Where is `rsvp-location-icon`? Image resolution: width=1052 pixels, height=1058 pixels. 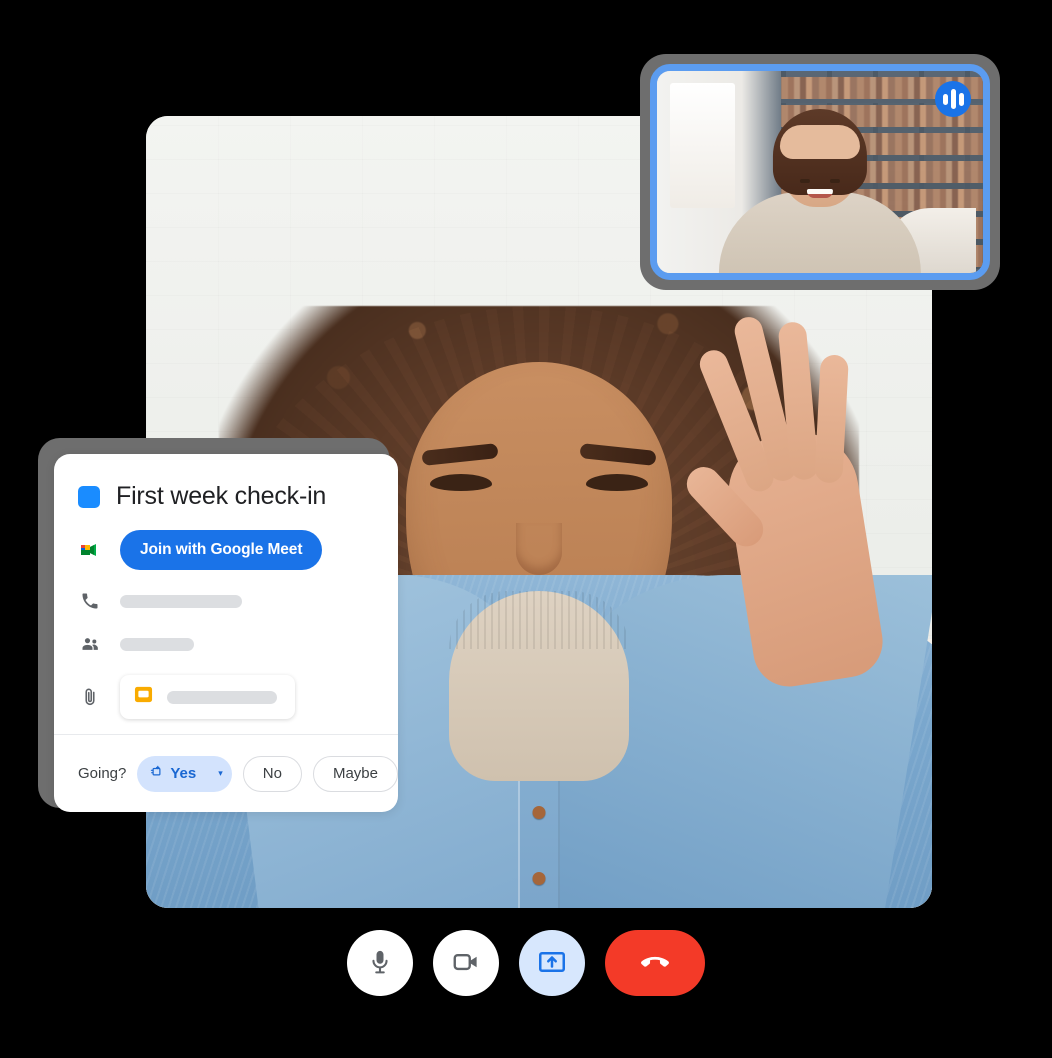 rsvp-location-icon is located at coordinates (156, 773).